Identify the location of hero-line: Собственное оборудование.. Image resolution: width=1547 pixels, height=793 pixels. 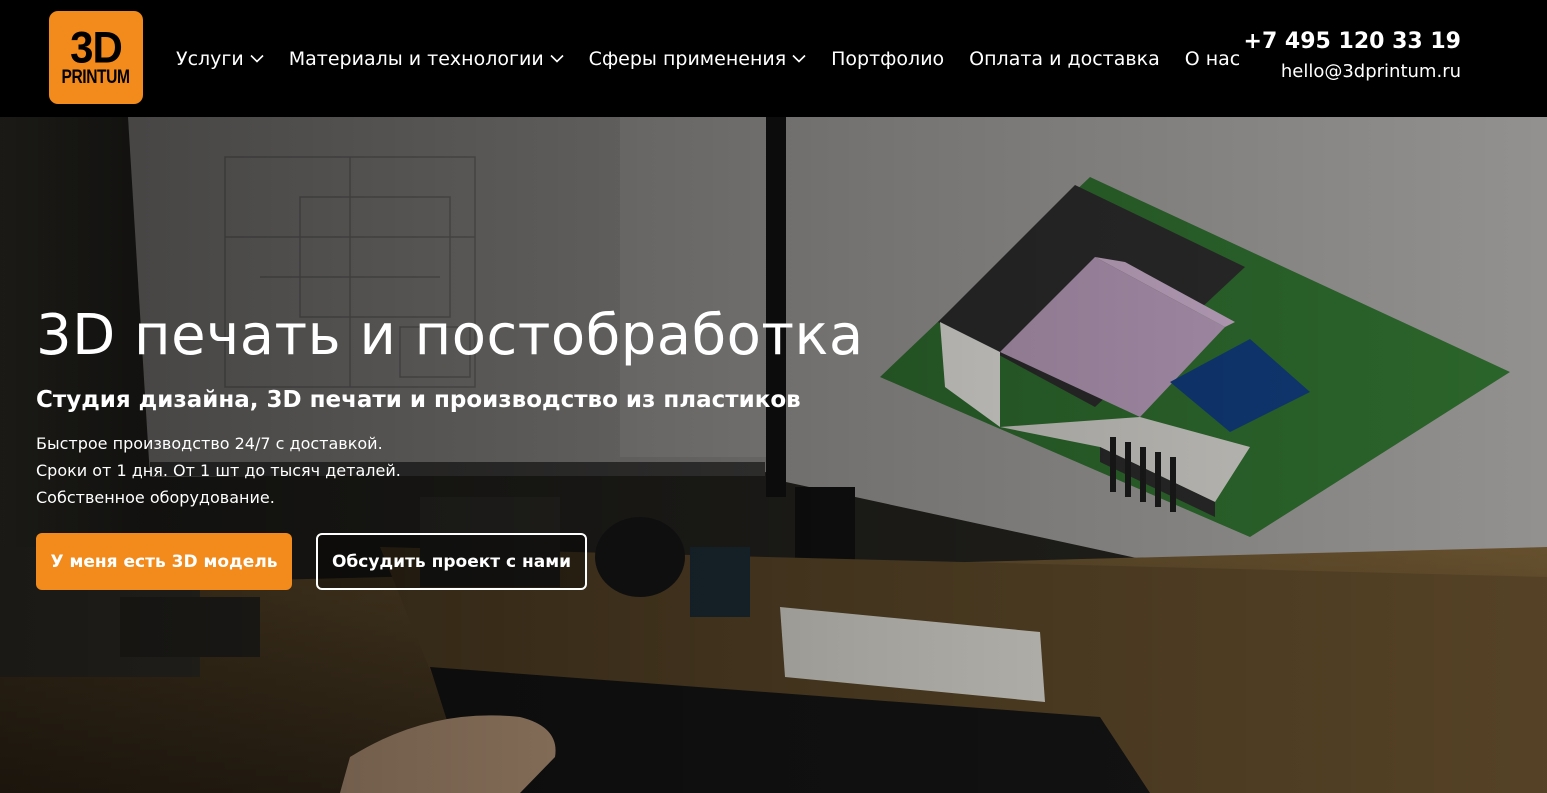
(155, 497).